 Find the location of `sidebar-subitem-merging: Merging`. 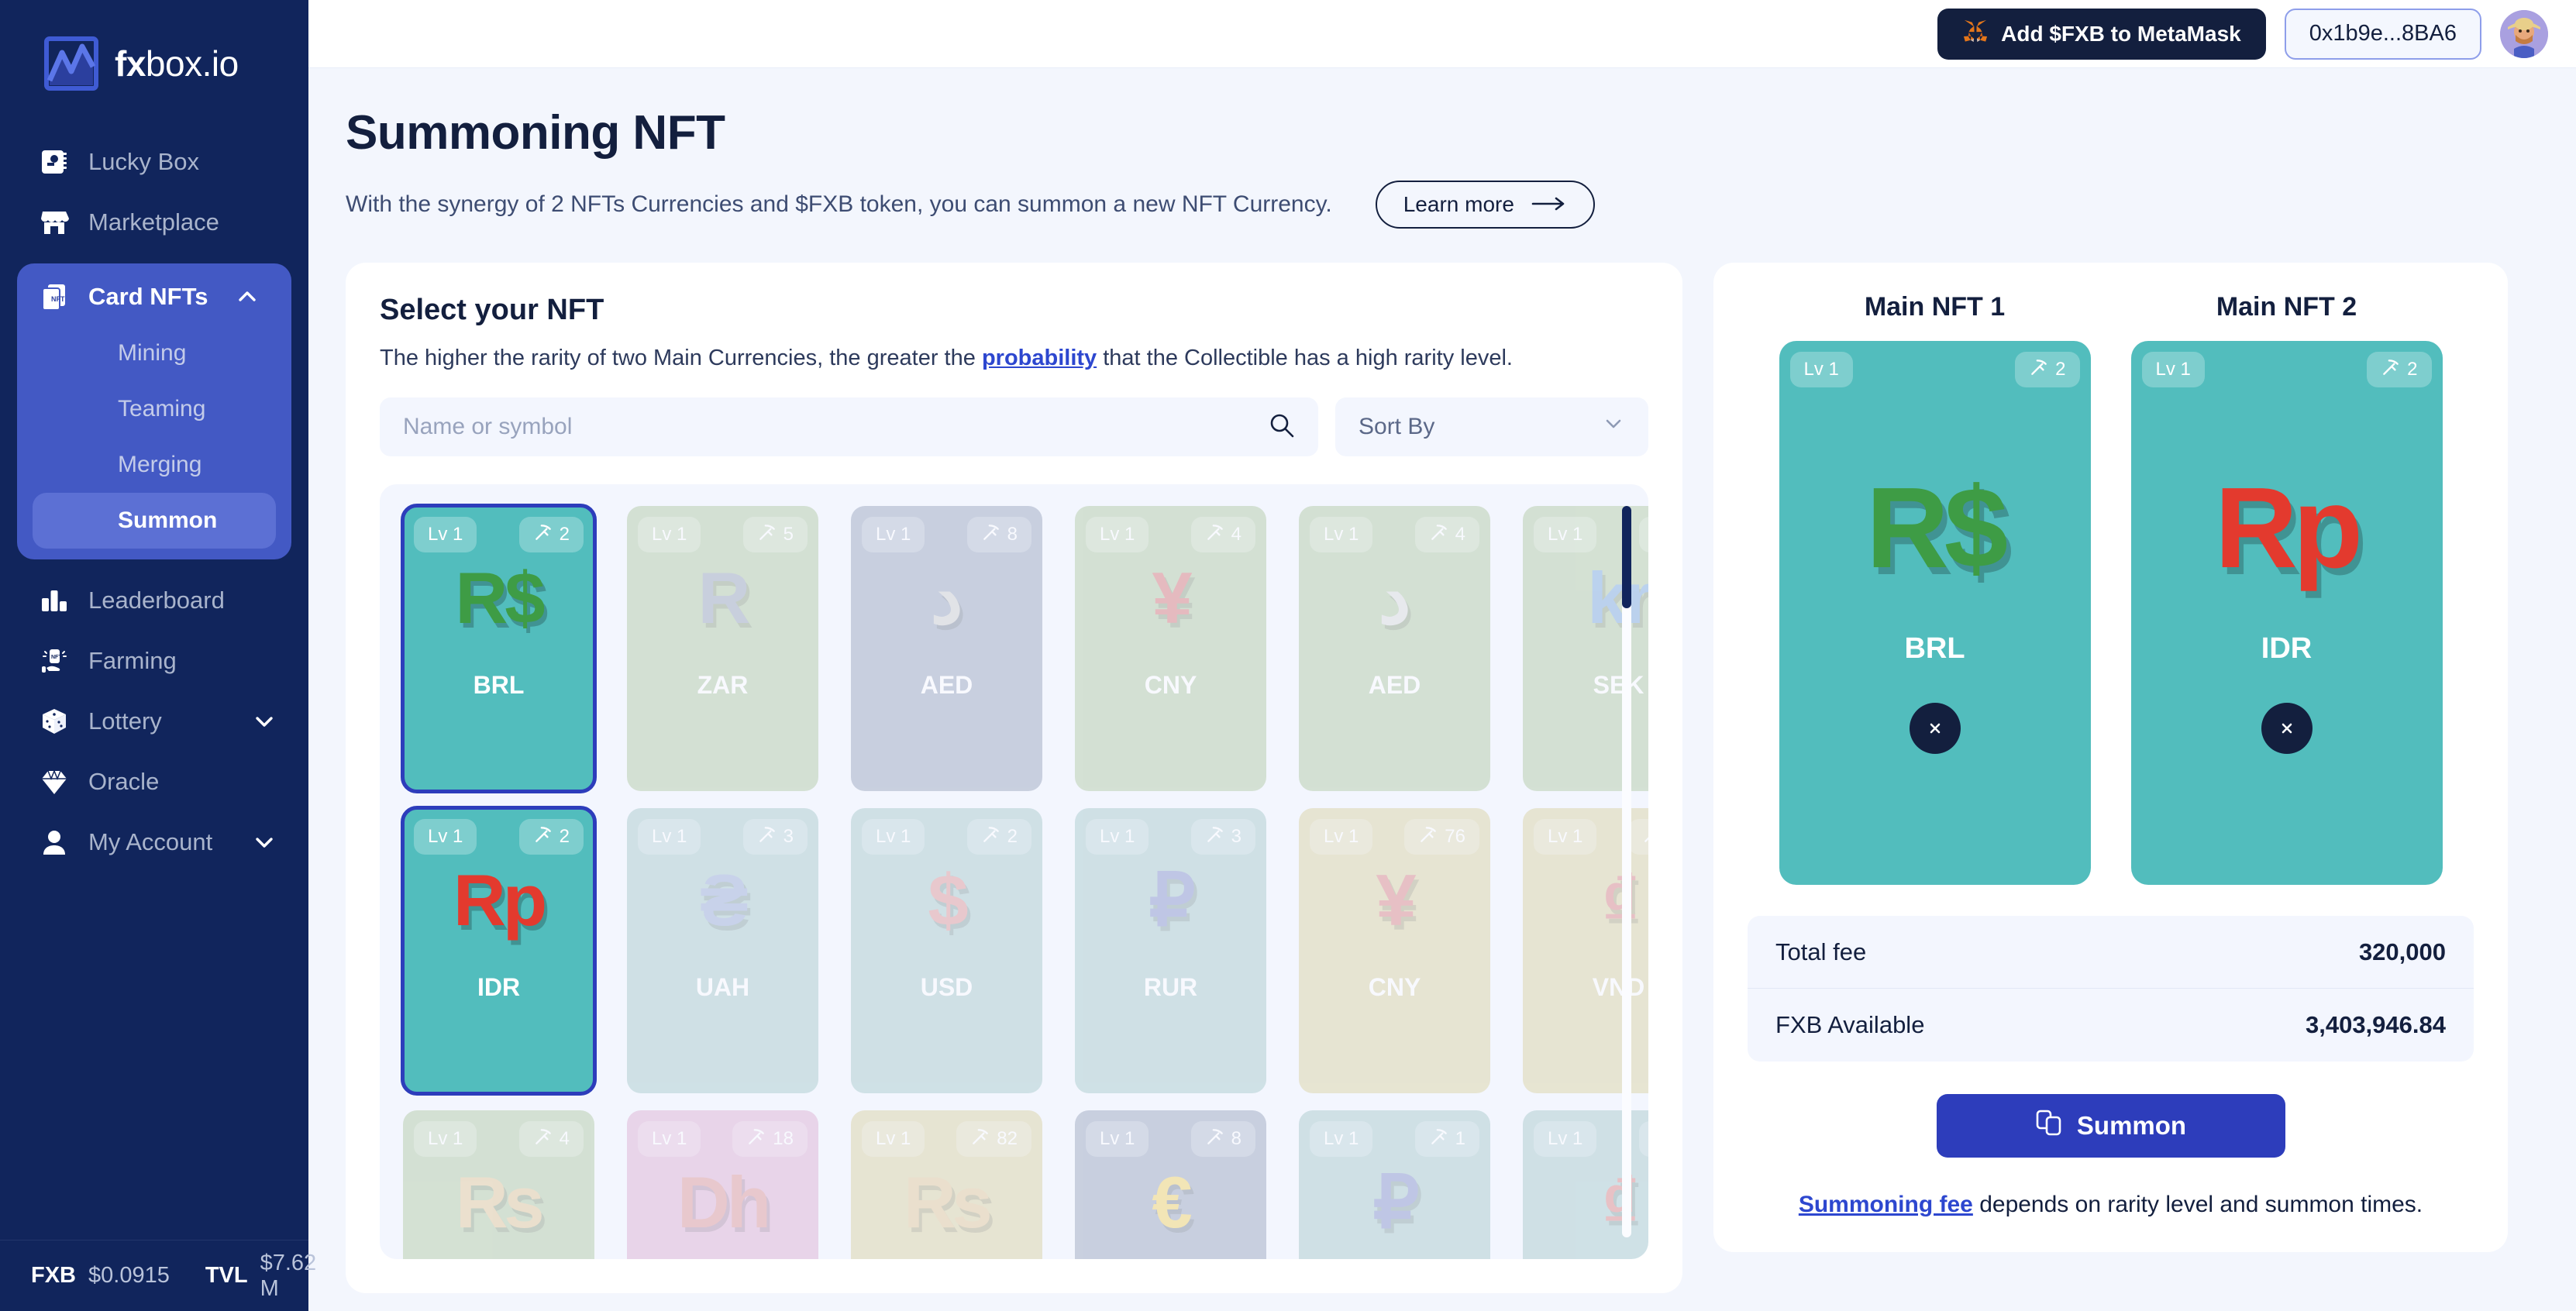

sidebar-subitem-merging: Merging is located at coordinates (154, 465).